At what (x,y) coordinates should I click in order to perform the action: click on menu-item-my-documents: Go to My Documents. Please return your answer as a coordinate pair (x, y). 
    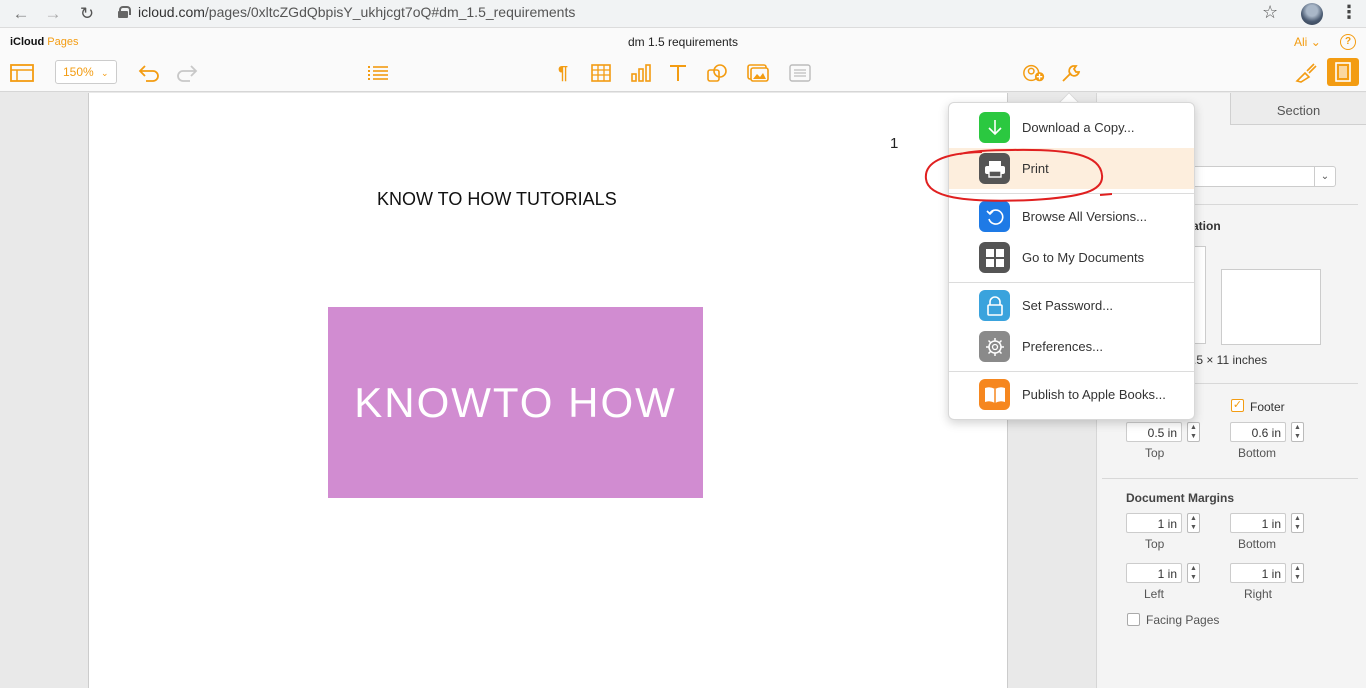
    Looking at the image, I should click on (1071, 257).